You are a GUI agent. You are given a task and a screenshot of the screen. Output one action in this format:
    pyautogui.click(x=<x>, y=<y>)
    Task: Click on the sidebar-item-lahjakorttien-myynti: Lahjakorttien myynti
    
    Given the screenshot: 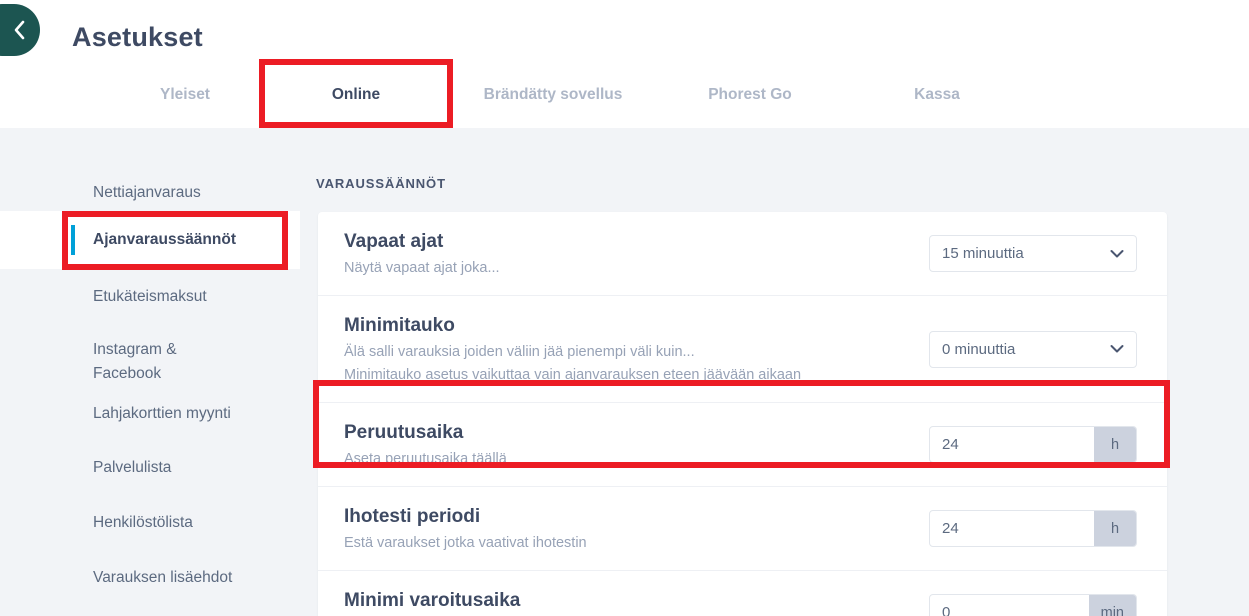 What is the action you would take?
    pyautogui.click(x=150, y=414)
    